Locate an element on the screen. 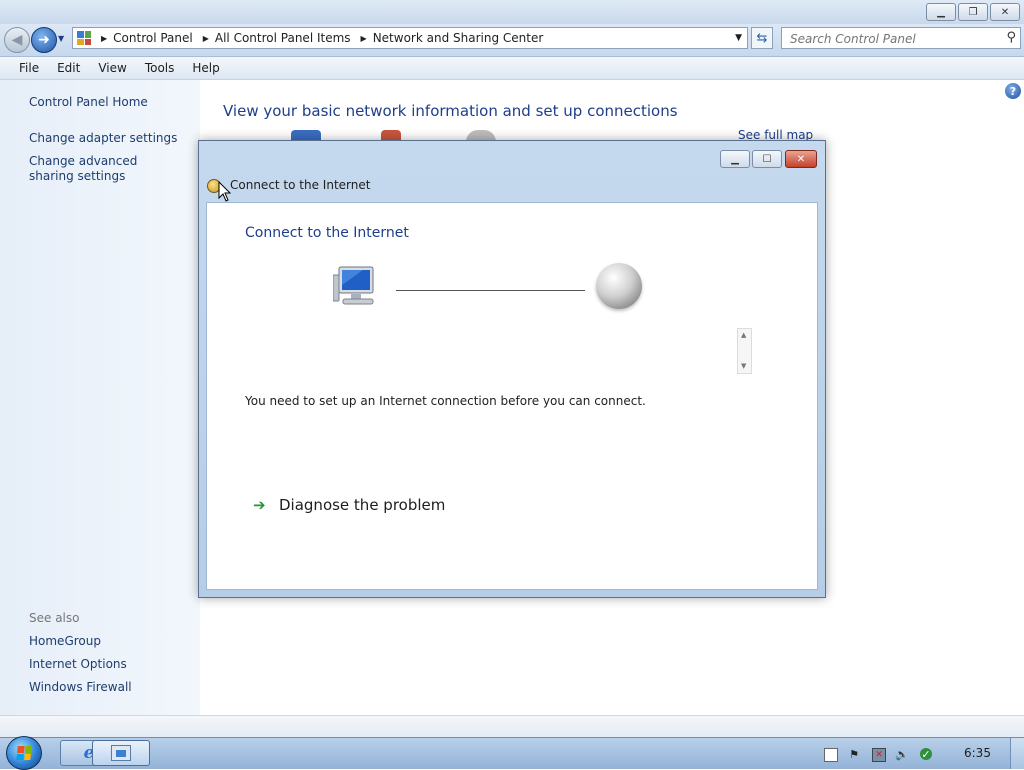 The image size is (1024, 770). search-box: ⚲ is located at coordinates (901, 38).